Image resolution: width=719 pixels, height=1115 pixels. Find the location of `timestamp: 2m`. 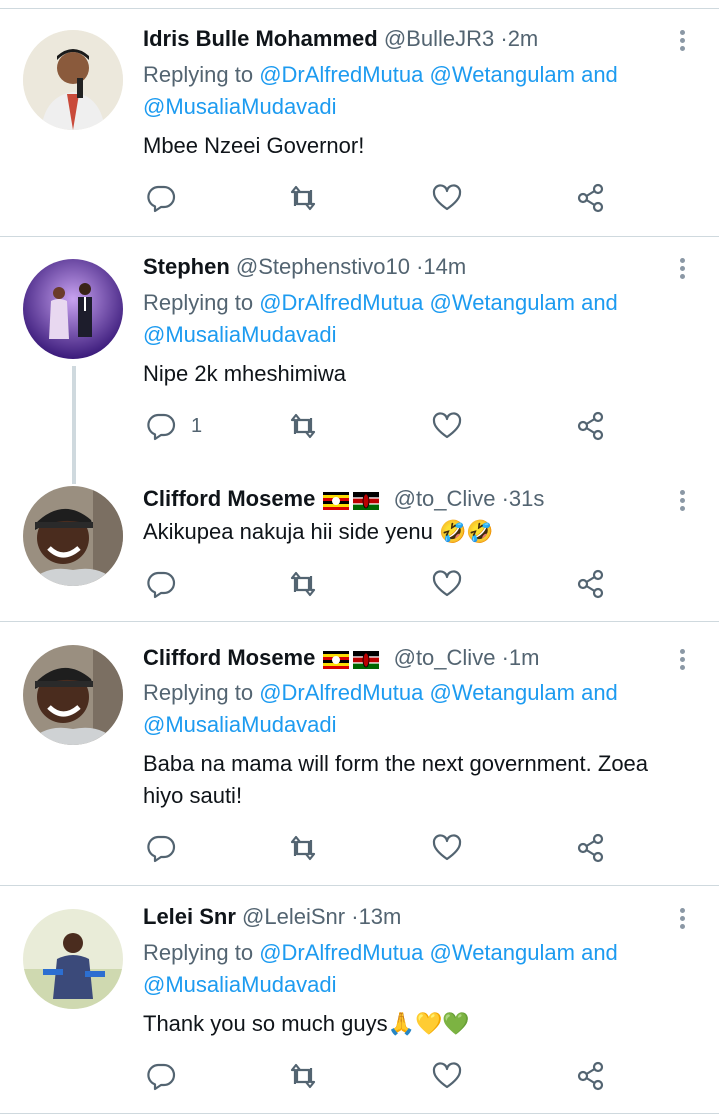

timestamp: 2m is located at coordinates (523, 38).